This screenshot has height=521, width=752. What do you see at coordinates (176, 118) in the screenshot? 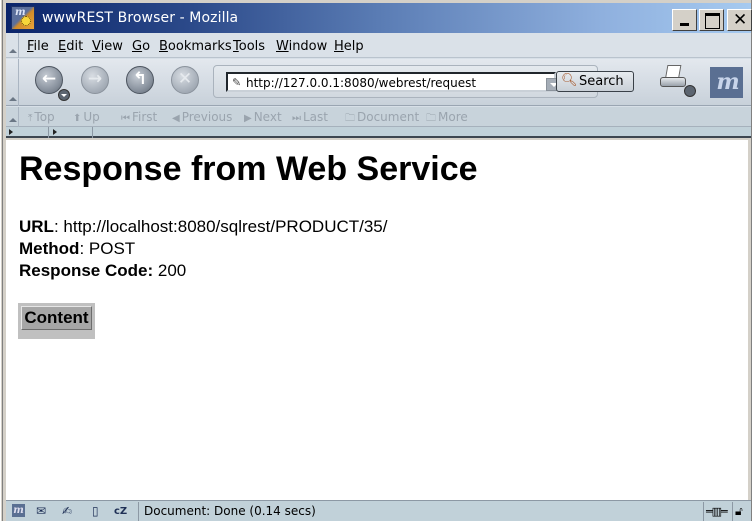
I see `previous-icon: ◀` at bounding box center [176, 118].